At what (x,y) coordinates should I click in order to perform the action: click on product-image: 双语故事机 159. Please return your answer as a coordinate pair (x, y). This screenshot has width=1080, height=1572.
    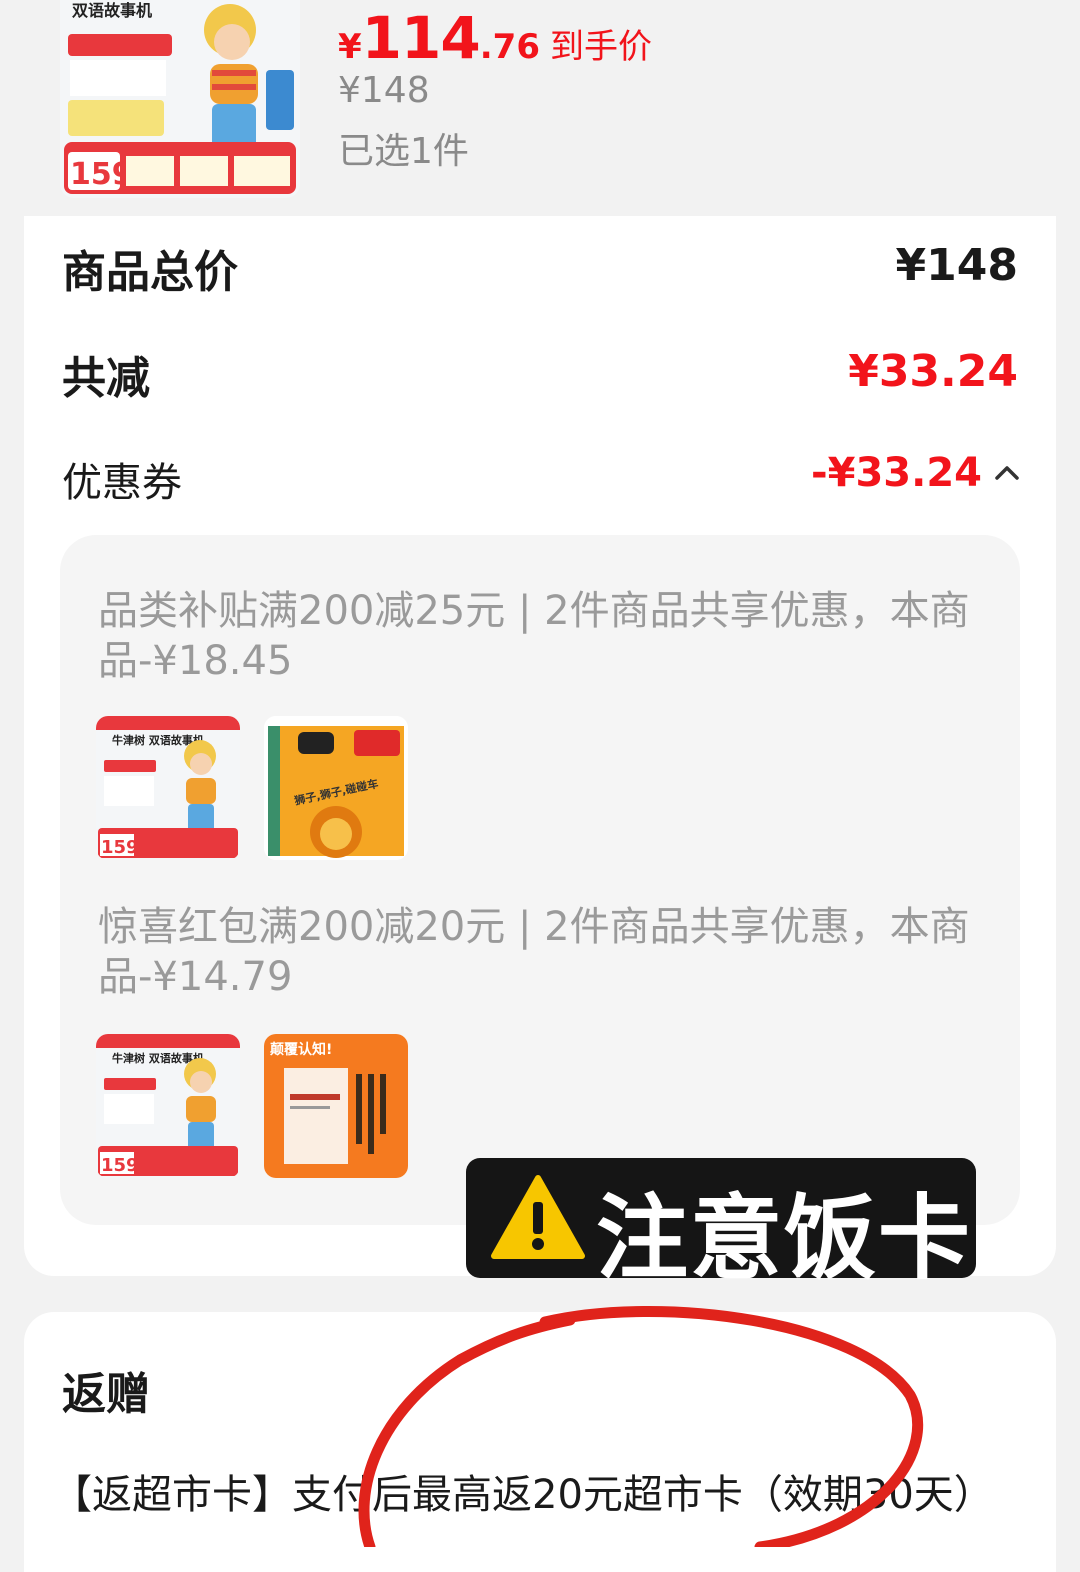
    Looking at the image, I should click on (180, 99).